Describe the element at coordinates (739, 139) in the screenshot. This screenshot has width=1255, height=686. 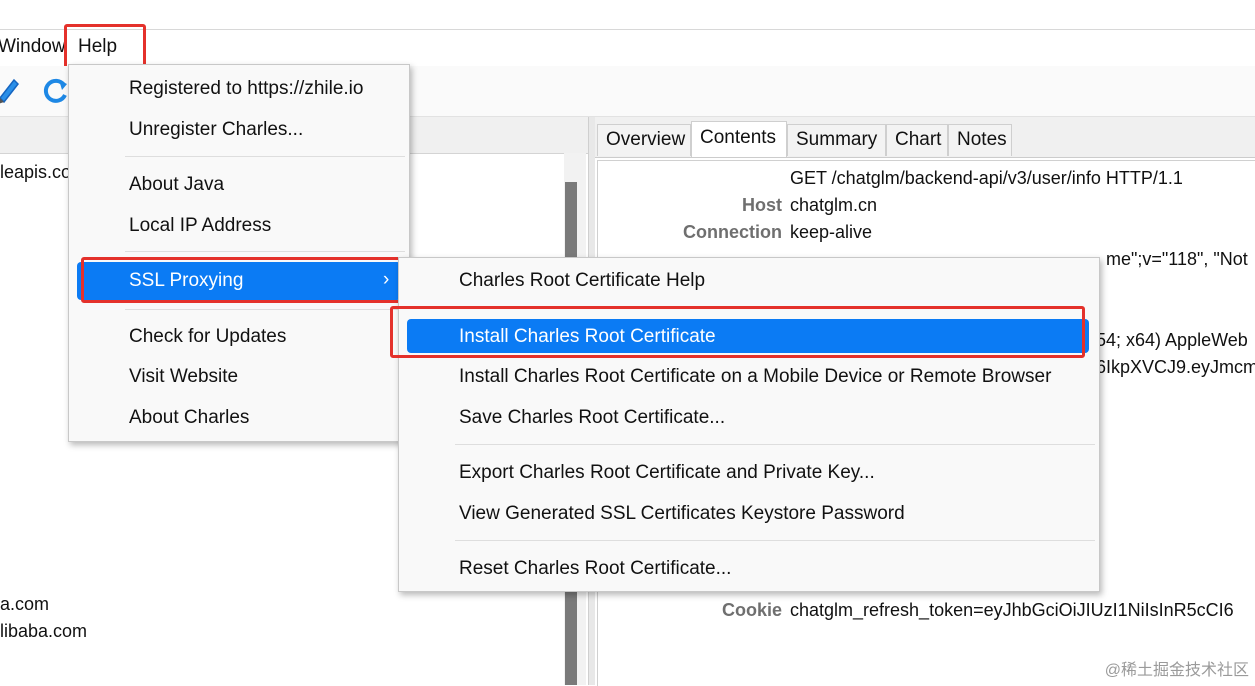
I see `tab-contents: Contents` at that location.